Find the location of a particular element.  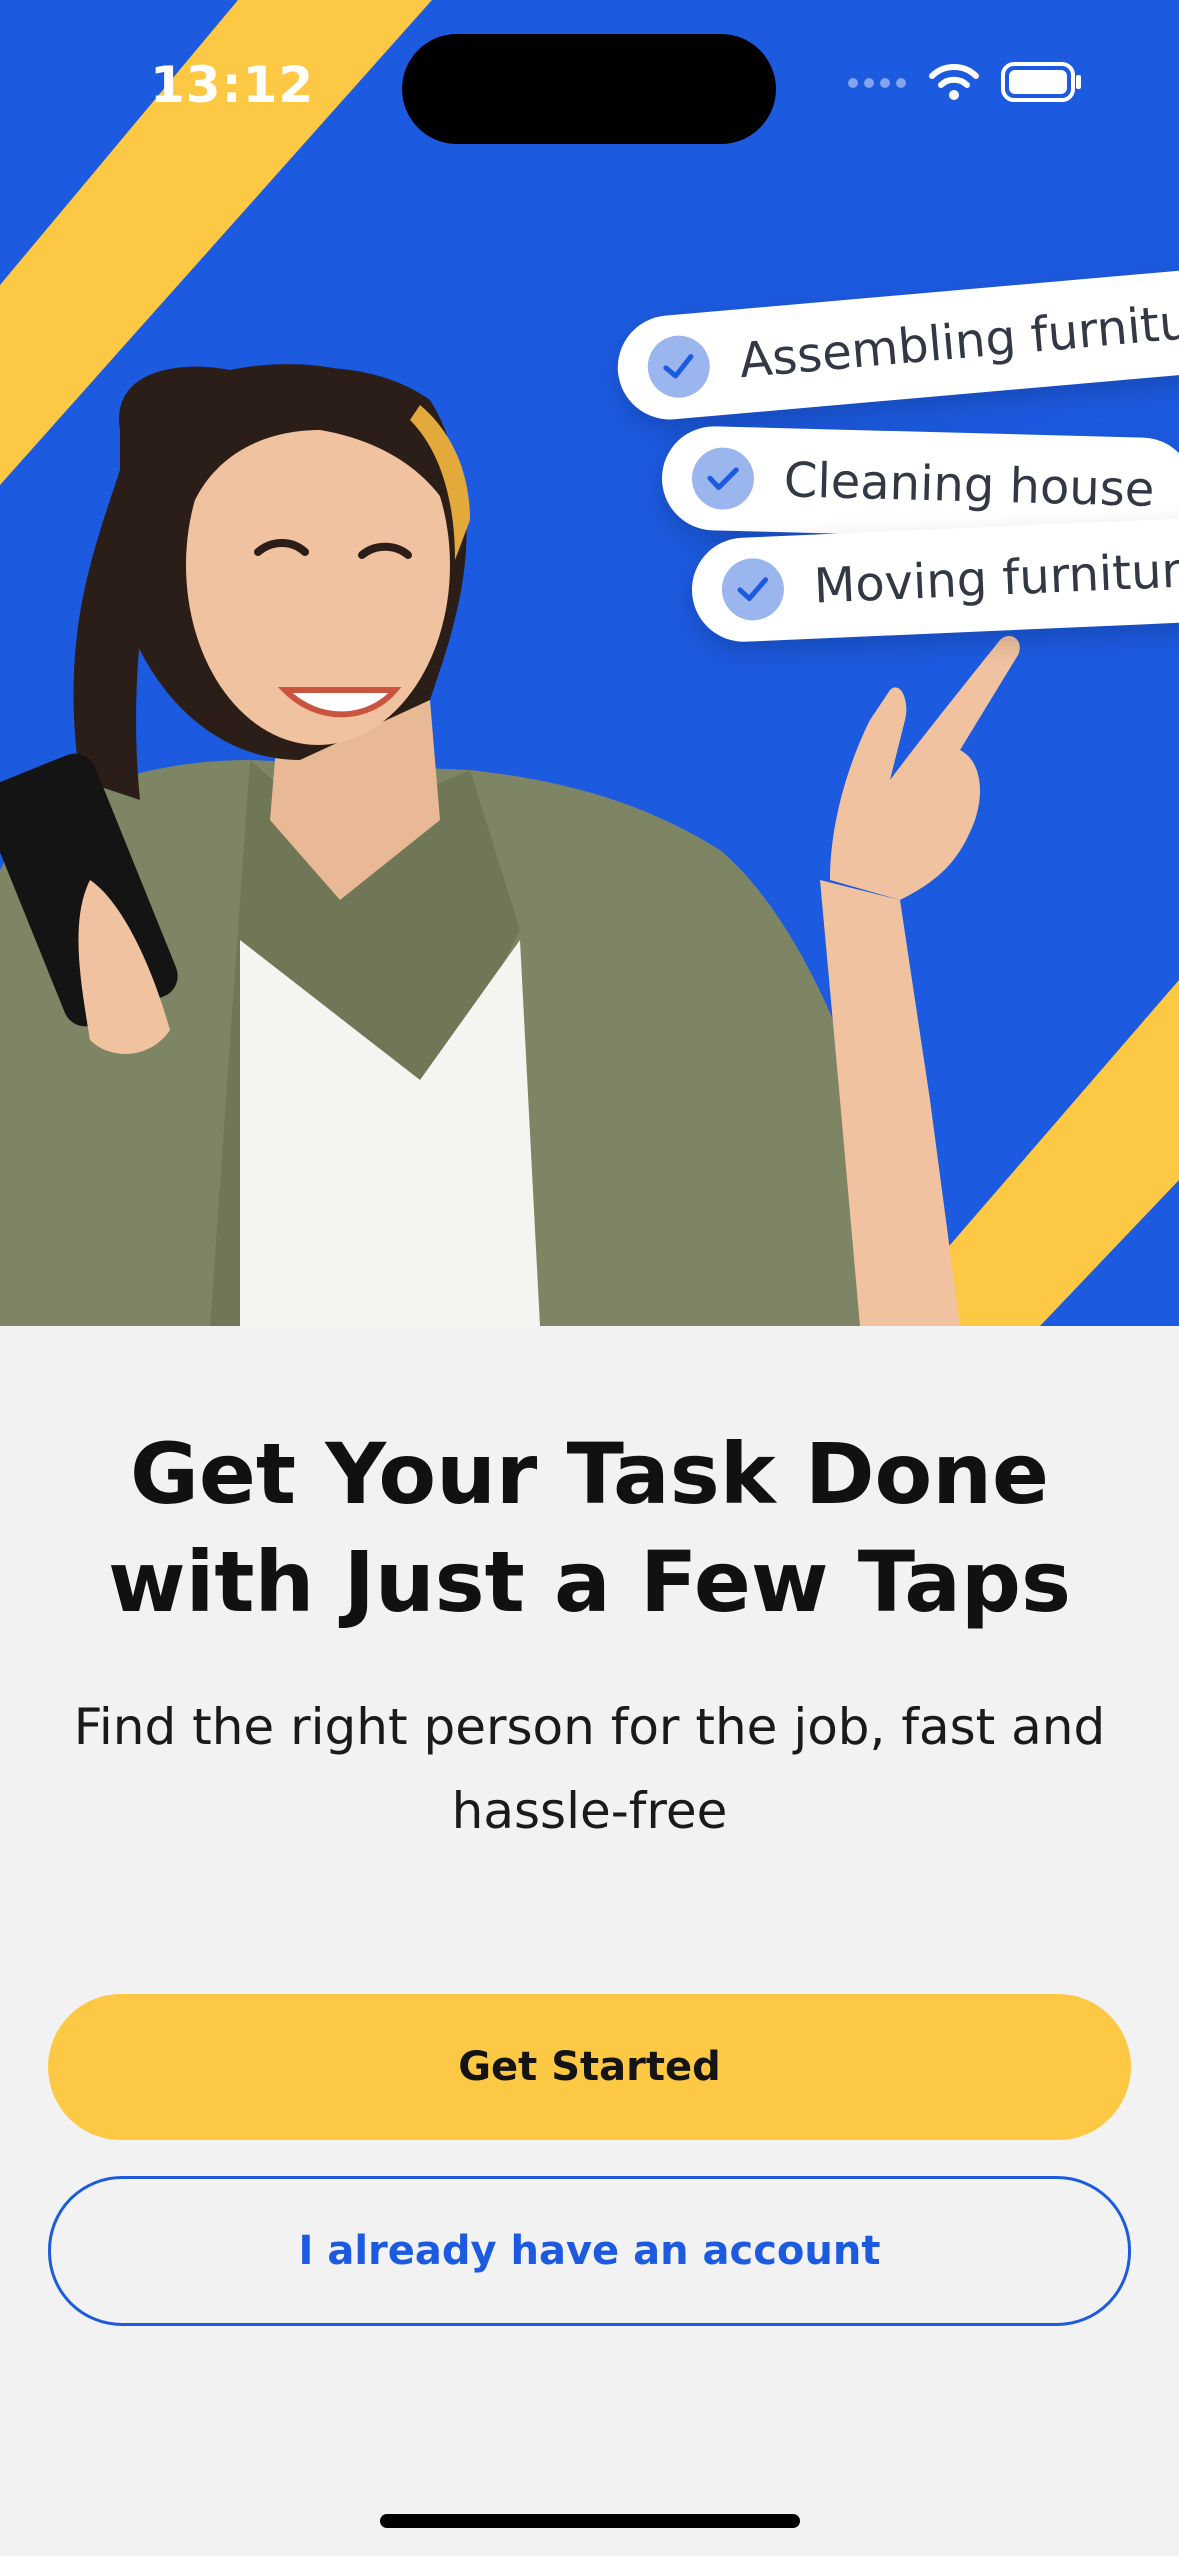

get-started-button: Get Started is located at coordinates (589, 2067).